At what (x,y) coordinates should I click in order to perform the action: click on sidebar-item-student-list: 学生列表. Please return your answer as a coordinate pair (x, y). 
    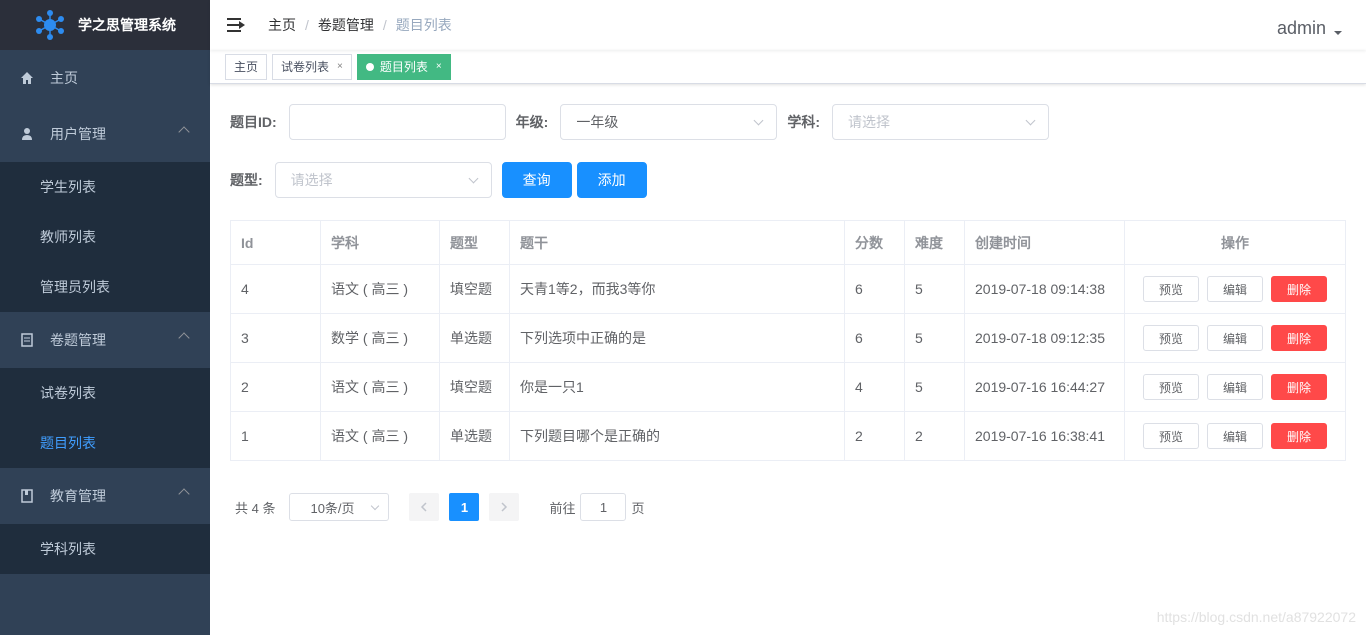
    Looking at the image, I should click on (105, 187).